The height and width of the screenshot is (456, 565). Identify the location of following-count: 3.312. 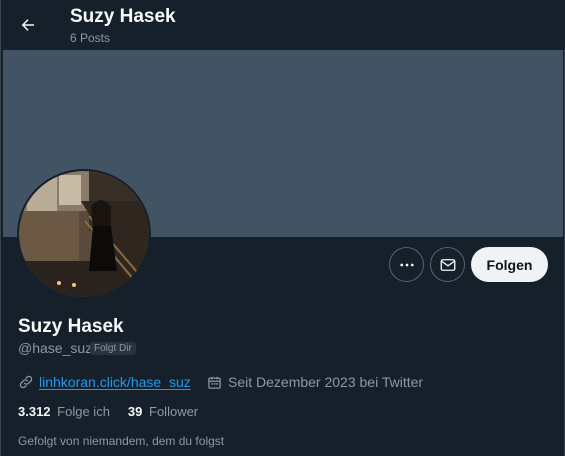
(34, 411).